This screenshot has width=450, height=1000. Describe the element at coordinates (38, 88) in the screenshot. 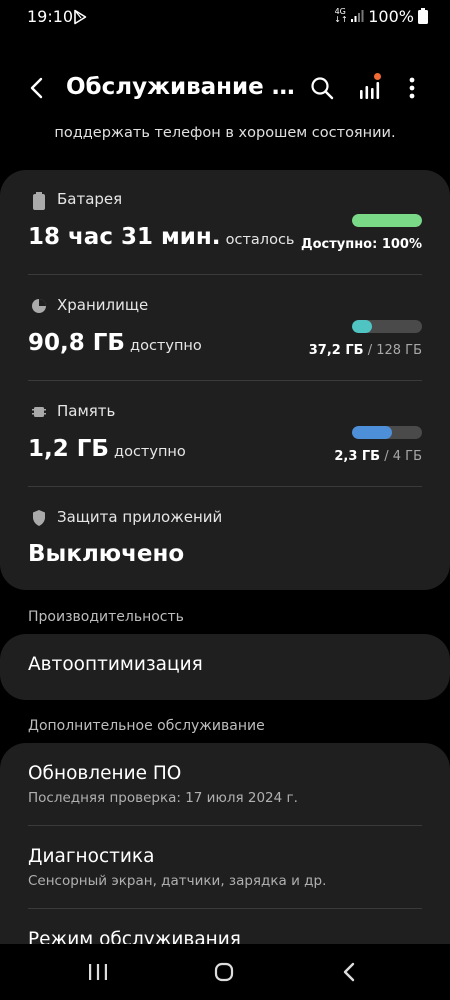

I see `back-icon` at that location.